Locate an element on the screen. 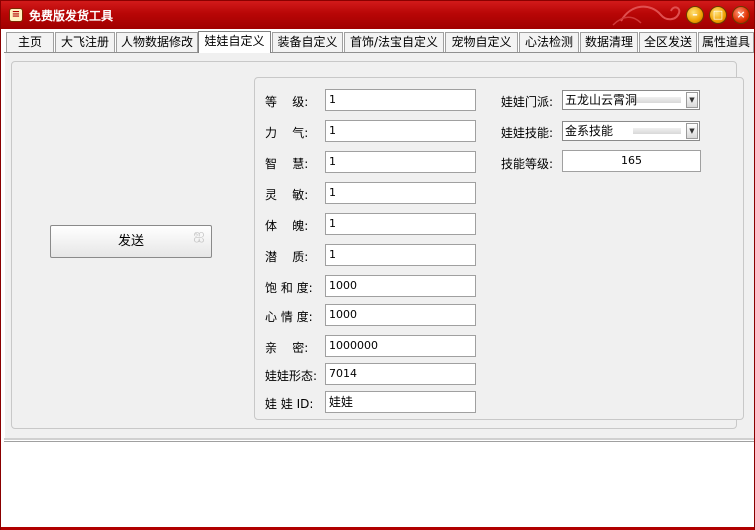  minimize-icon: – is located at coordinates (695, 14).